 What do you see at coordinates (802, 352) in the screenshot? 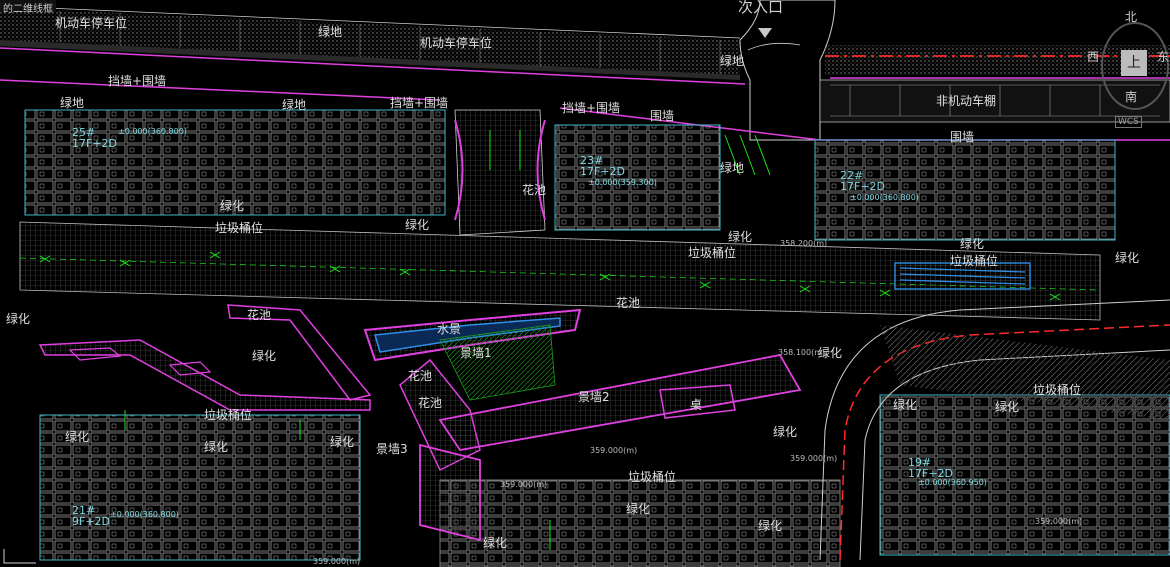
I see `level-mark: 358.100(m)` at bounding box center [802, 352].